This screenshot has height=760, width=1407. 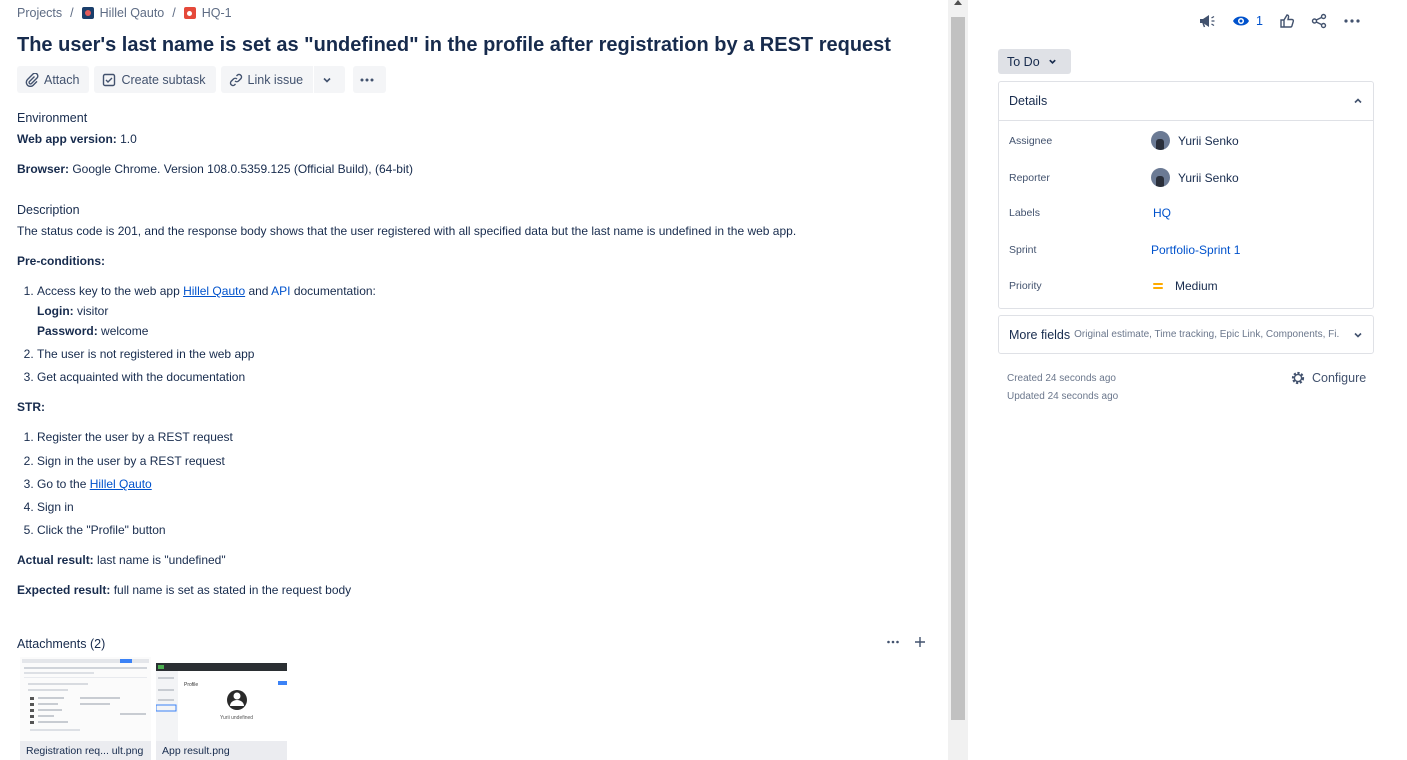 What do you see at coordinates (62, 79) in the screenshot?
I see `attach-label: Attach` at bounding box center [62, 79].